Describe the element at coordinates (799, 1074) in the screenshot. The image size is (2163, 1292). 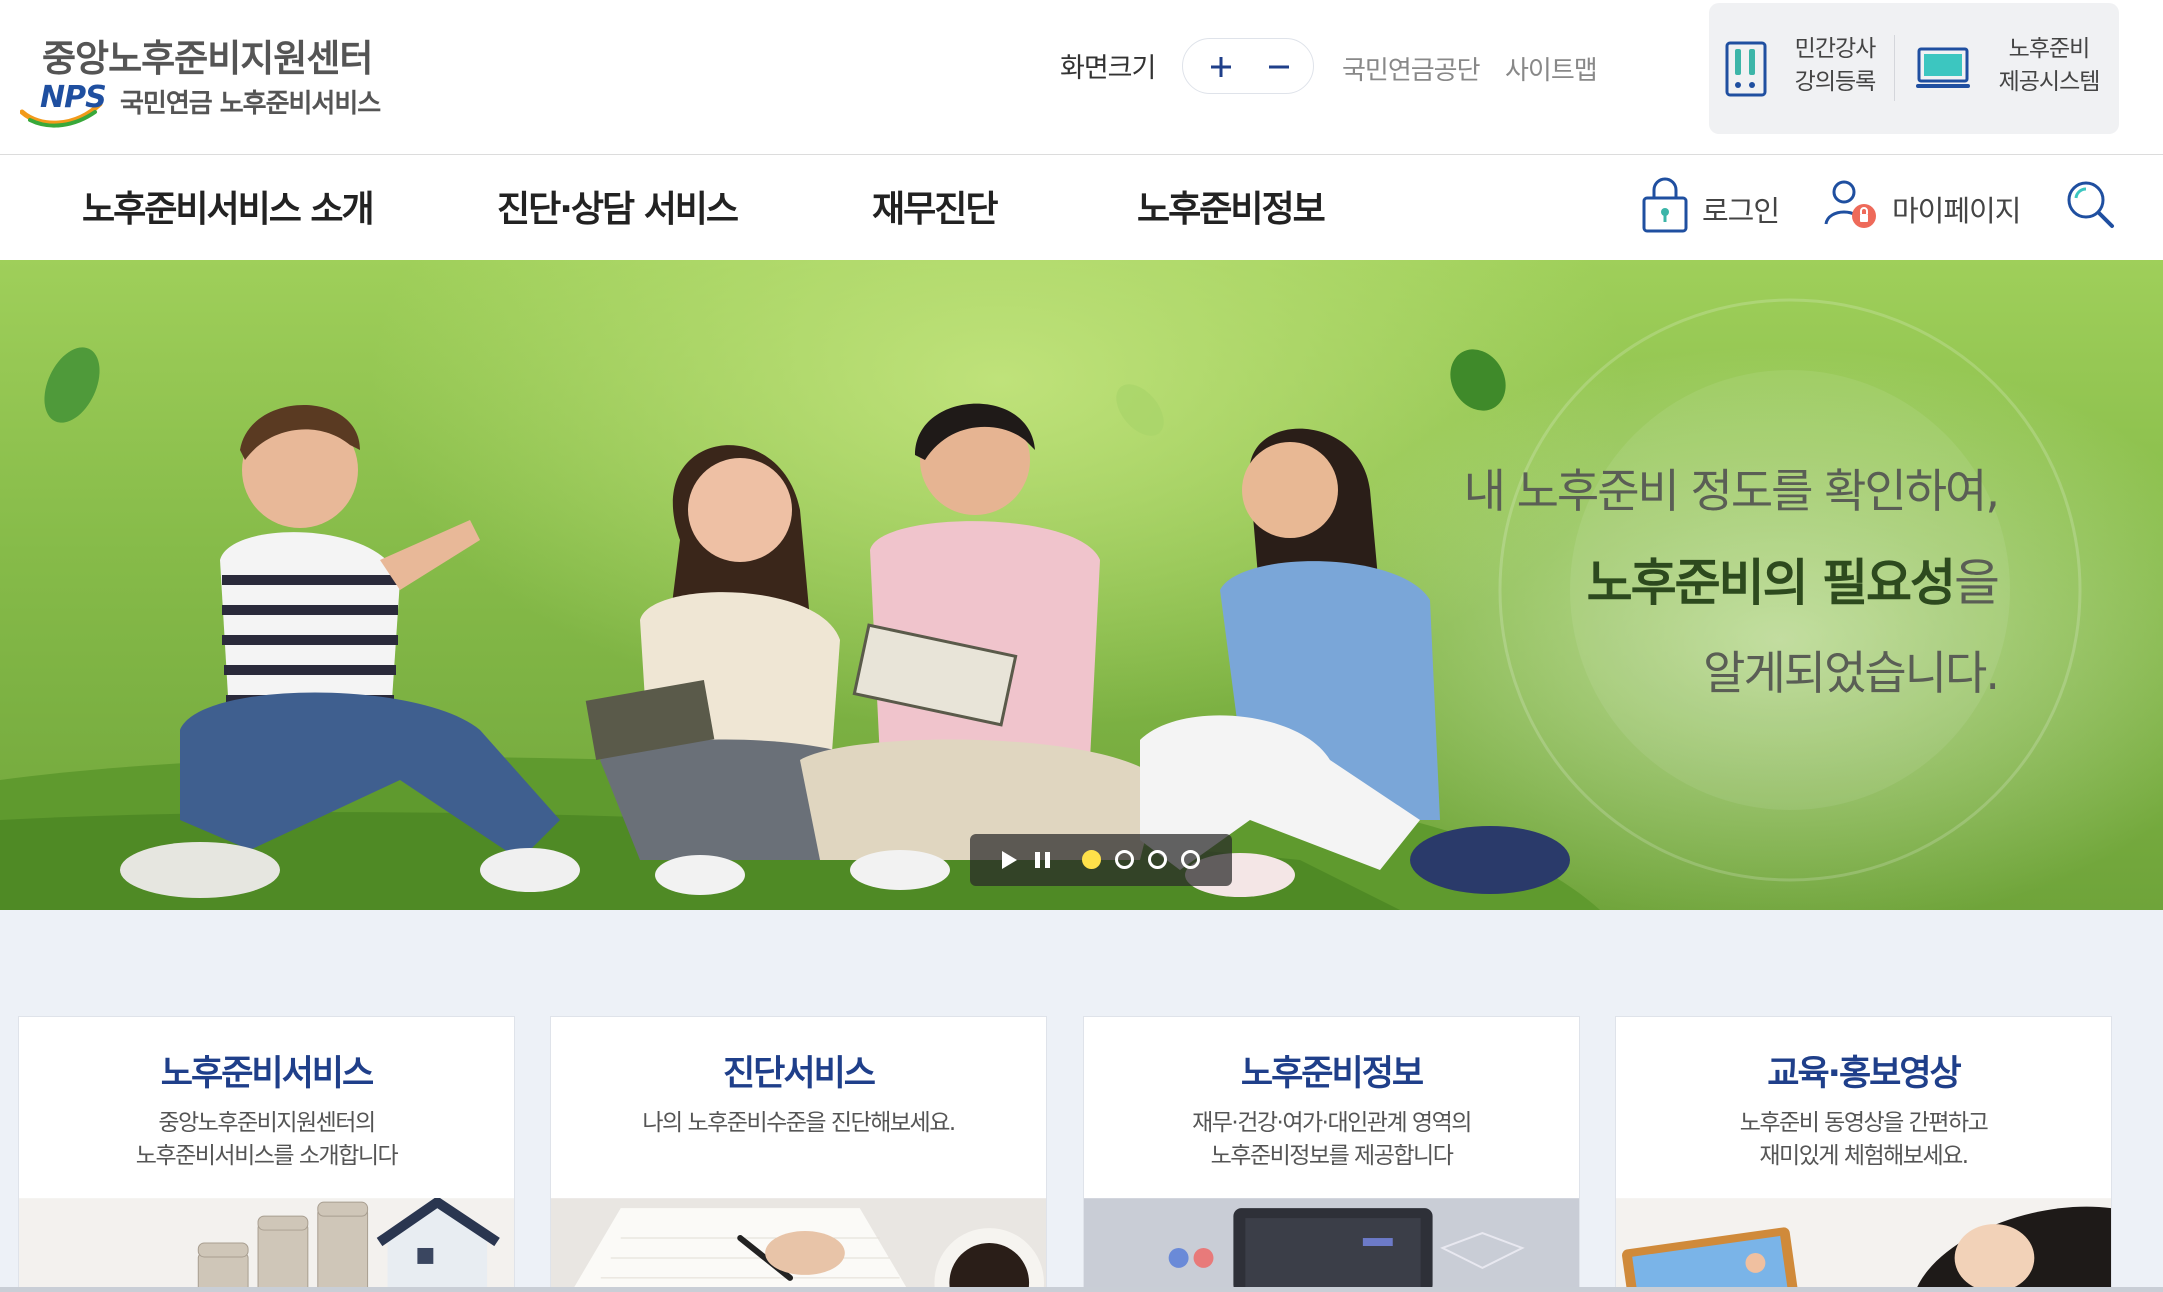
I see `card-title: 진단서비스` at that location.